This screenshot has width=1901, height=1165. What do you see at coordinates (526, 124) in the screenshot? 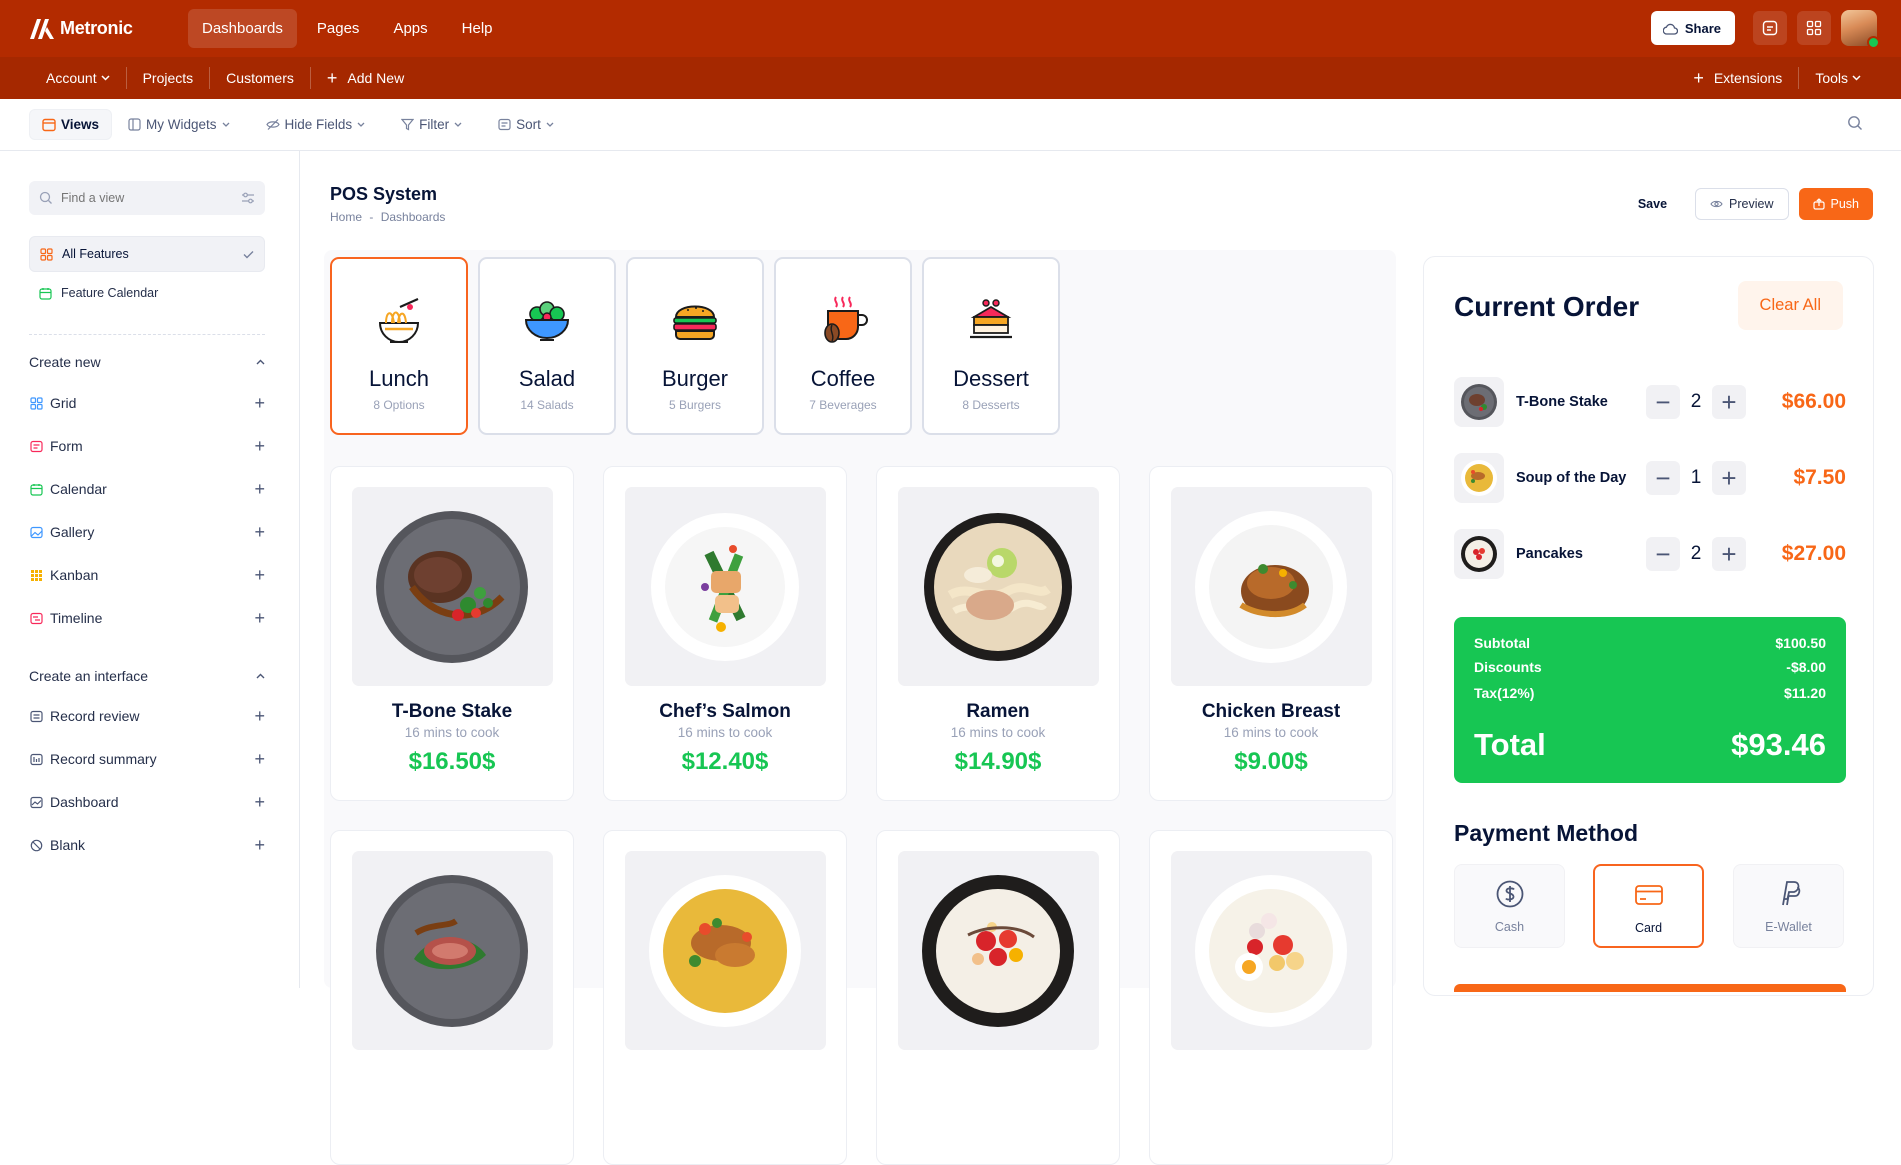
I see `sort-button: Sort` at bounding box center [526, 124].